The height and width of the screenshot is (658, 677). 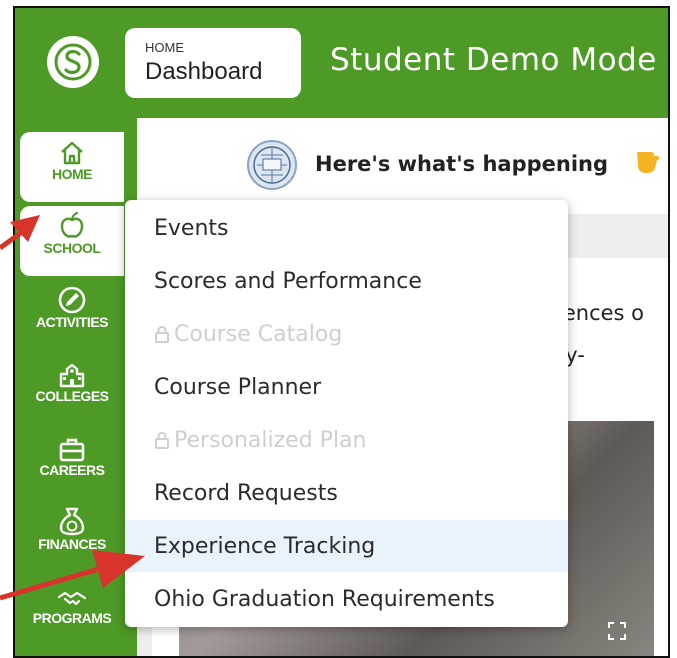 I want to click on sidebar-item-home: HOME, so click(x=72, y=167).